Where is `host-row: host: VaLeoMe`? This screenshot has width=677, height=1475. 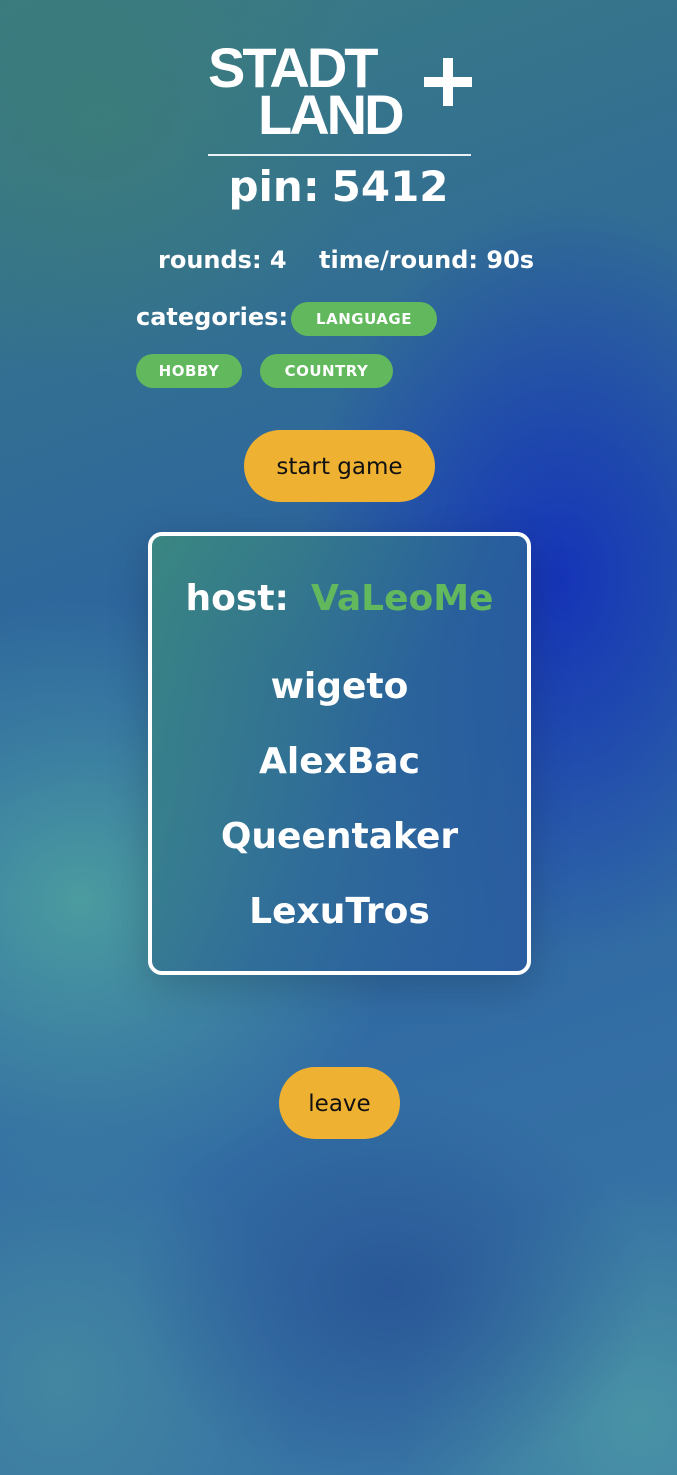 host-row: host: VaLeoMe is located at coordinates (339, 598).